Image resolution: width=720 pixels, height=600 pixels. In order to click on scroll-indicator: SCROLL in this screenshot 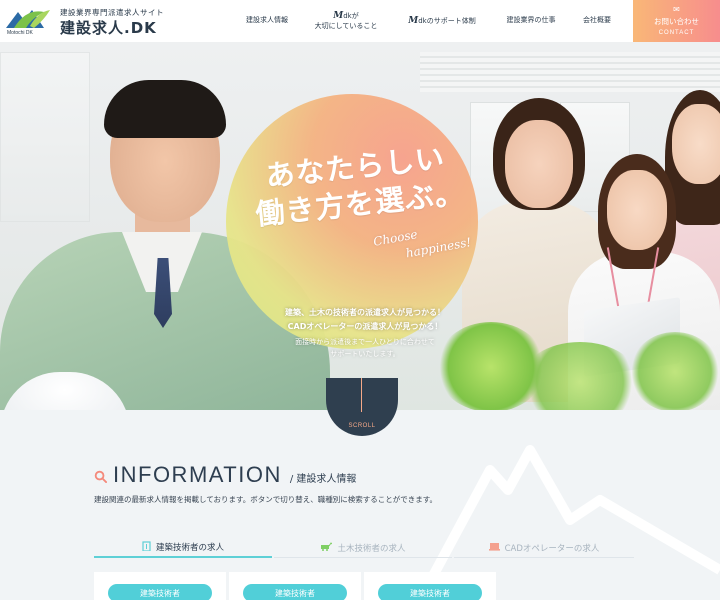, I will do `click(362, 407)`.